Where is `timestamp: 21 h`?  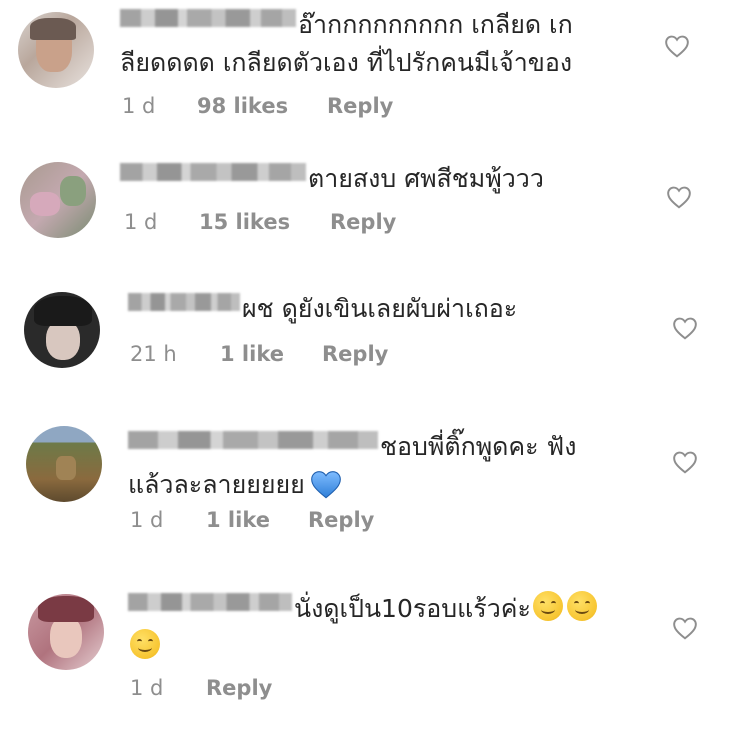 timestamp: 21 h is located at coordinates (153, 354).